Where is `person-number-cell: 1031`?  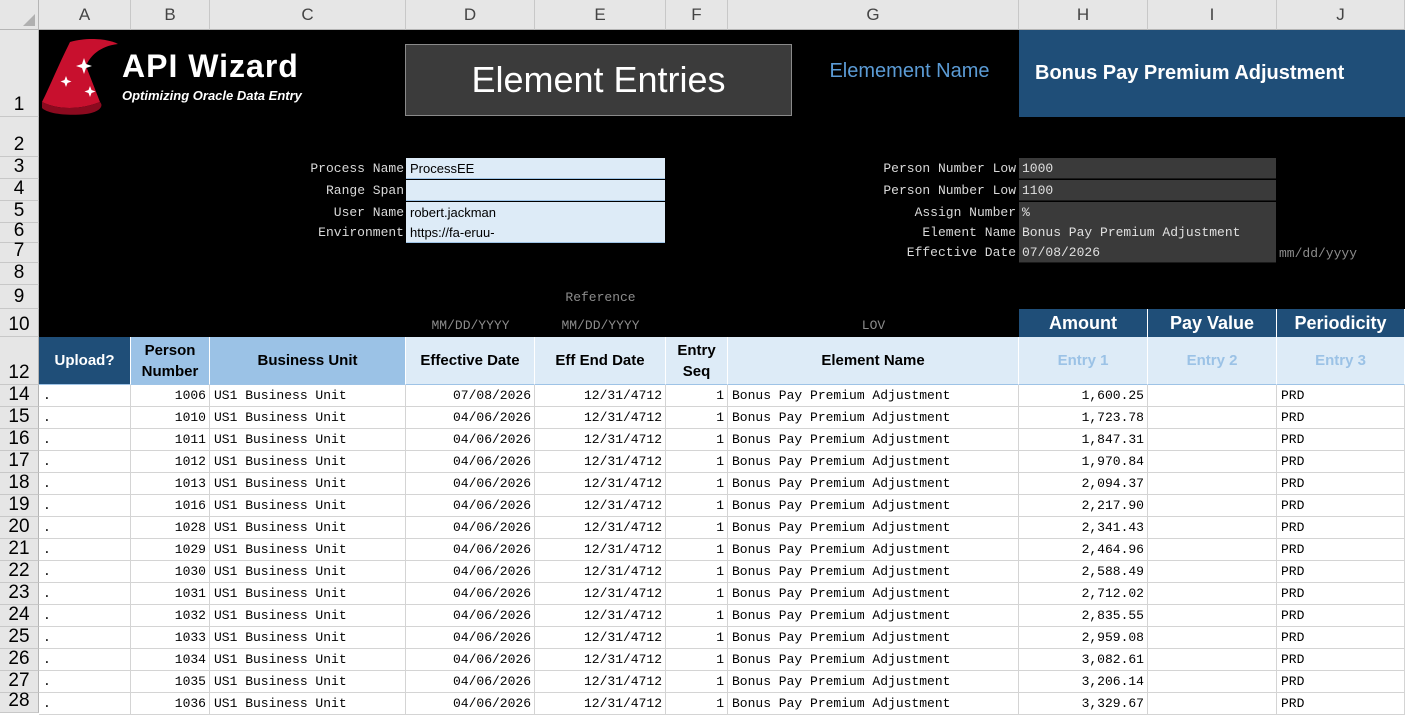 person-number-cell: 1031 is located at coordinates (170, 594).